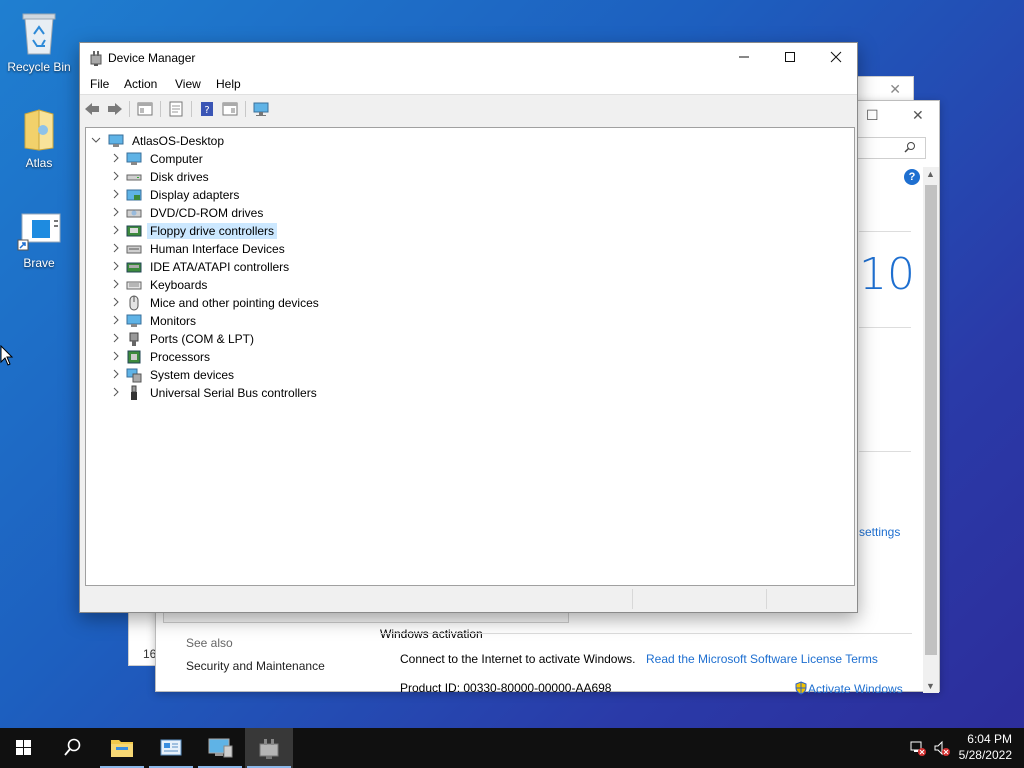 Image resolution: width=1024 pixels, height=768 pixels. What do you see at coordinates (134, 392) in the screenshot?
I see `usb-icon` at bounding box center [134, 392].